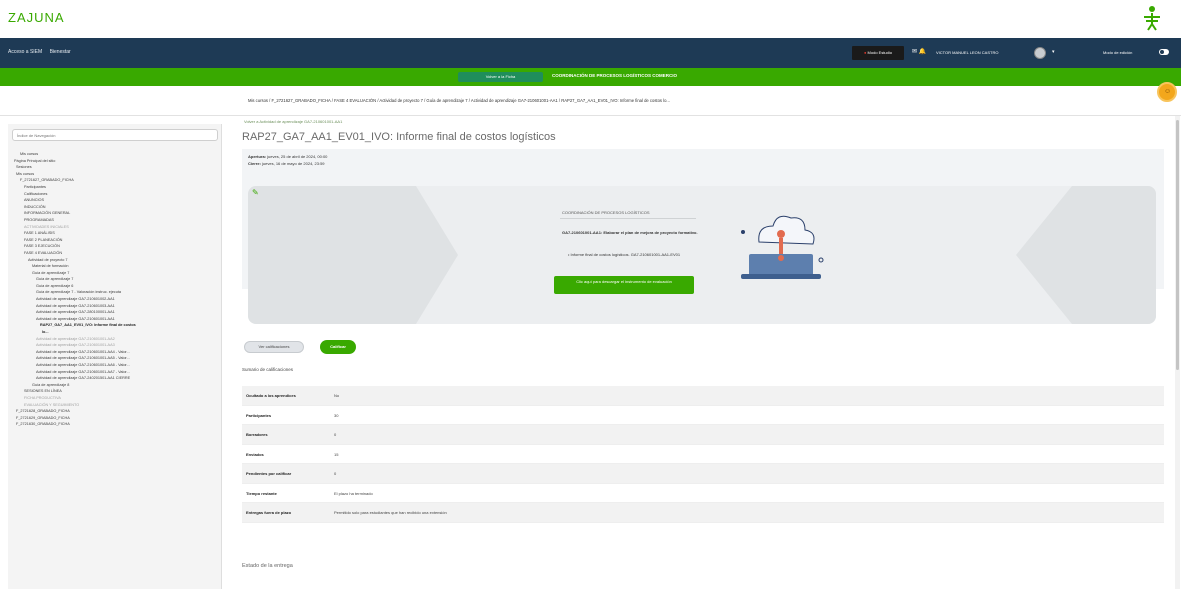 The height and width of the screenshot is (589, 1181). Describe the element at coordinates (703, 435) in the screenshot. I see `table-row: Borradores 0` at that location.